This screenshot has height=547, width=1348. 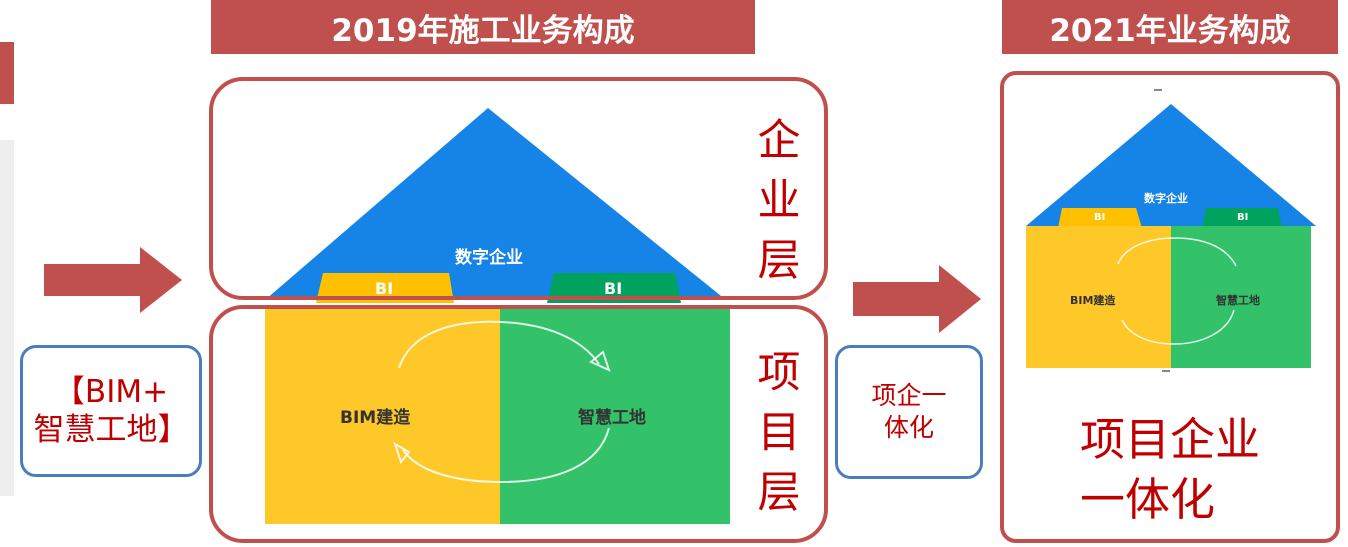 I want to click on enterprise-layer-label: 企 业 层, so click(x=779, y=201).